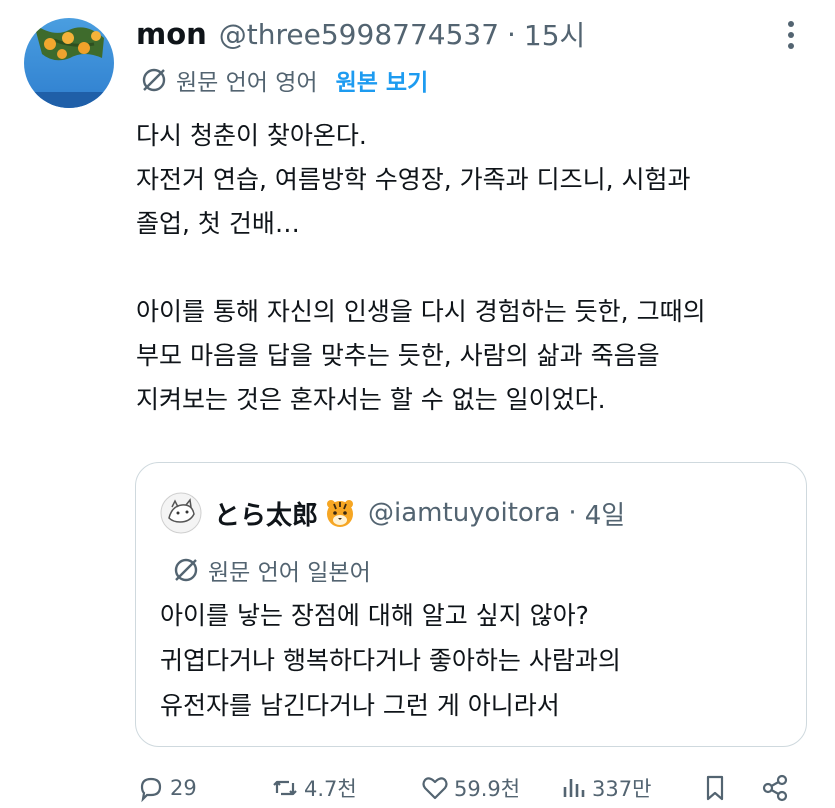 This screenshot has height=808, width=835. I want to click on views-chart-icon, so click(574, 788).